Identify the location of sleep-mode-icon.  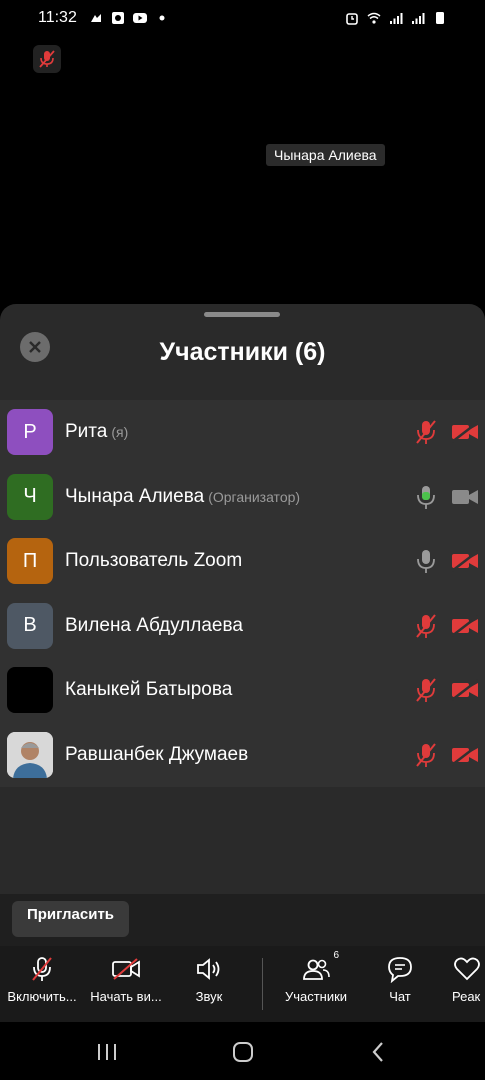
(95, 18).